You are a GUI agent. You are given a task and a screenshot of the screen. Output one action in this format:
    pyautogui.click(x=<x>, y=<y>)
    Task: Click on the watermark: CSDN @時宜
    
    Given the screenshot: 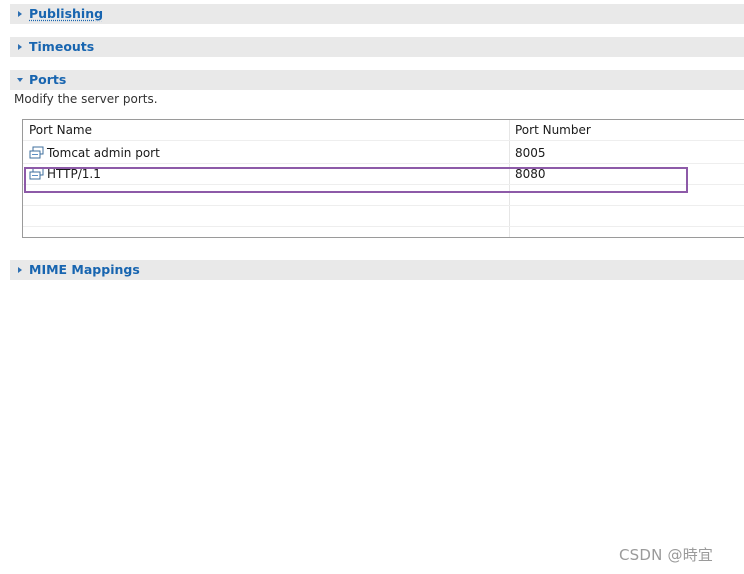 What is the action you would take?
    pyautogui.click(x=666, y=555)
    